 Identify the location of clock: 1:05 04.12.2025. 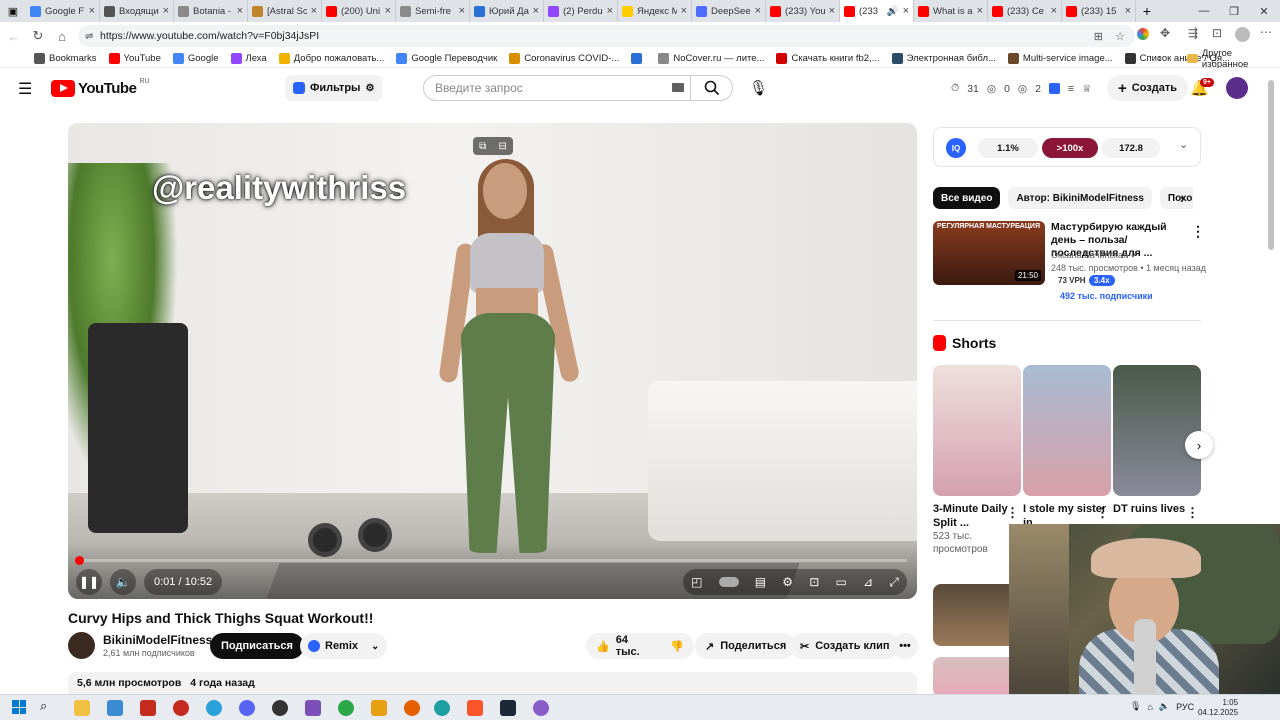
(1218, 708).